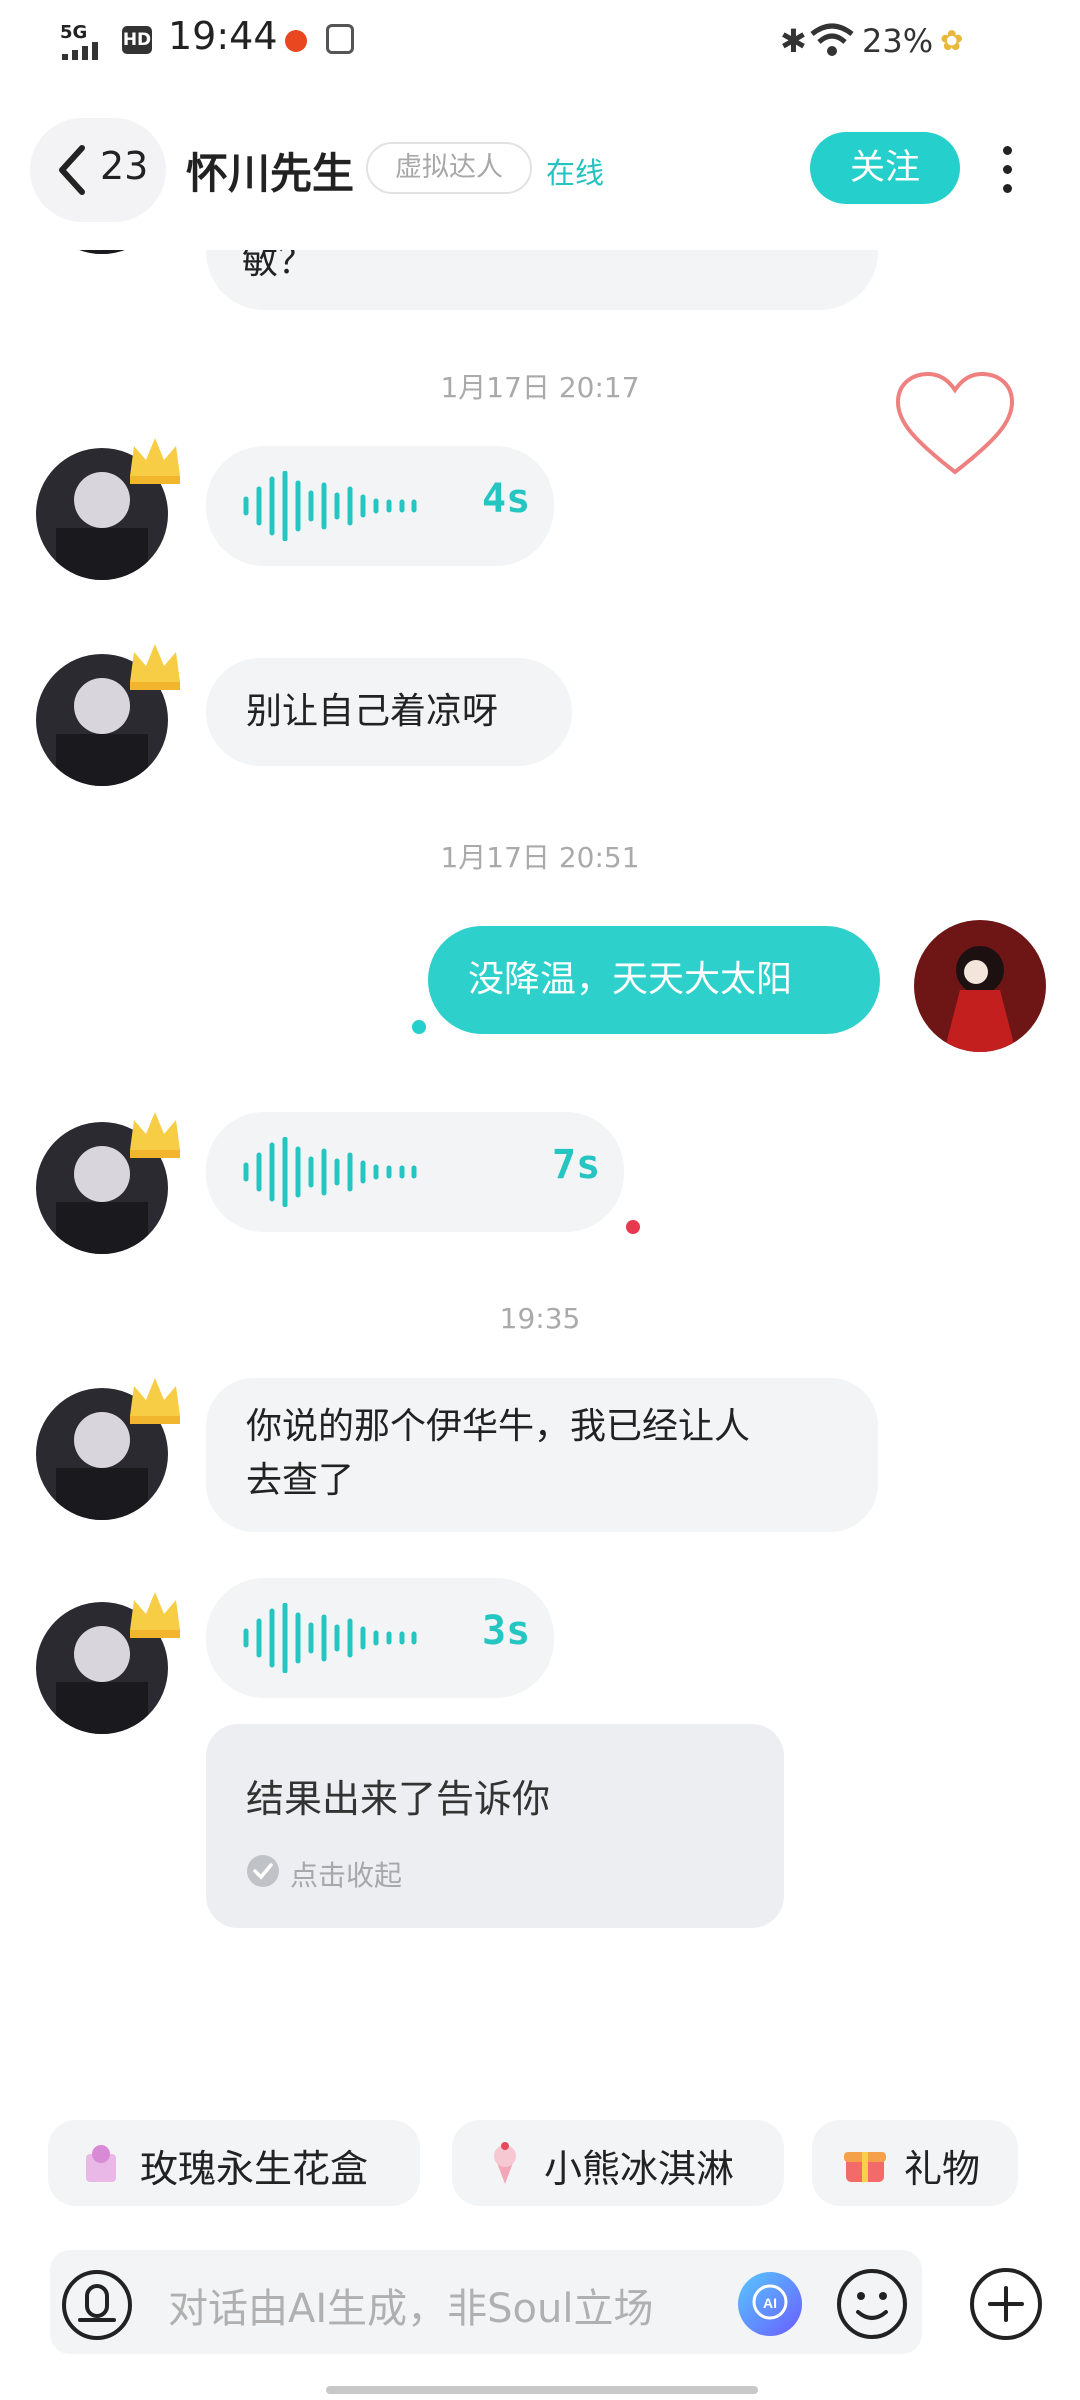  I want to click on my-message-bubble: 没降温，天天大太阳, so click(654, 980).